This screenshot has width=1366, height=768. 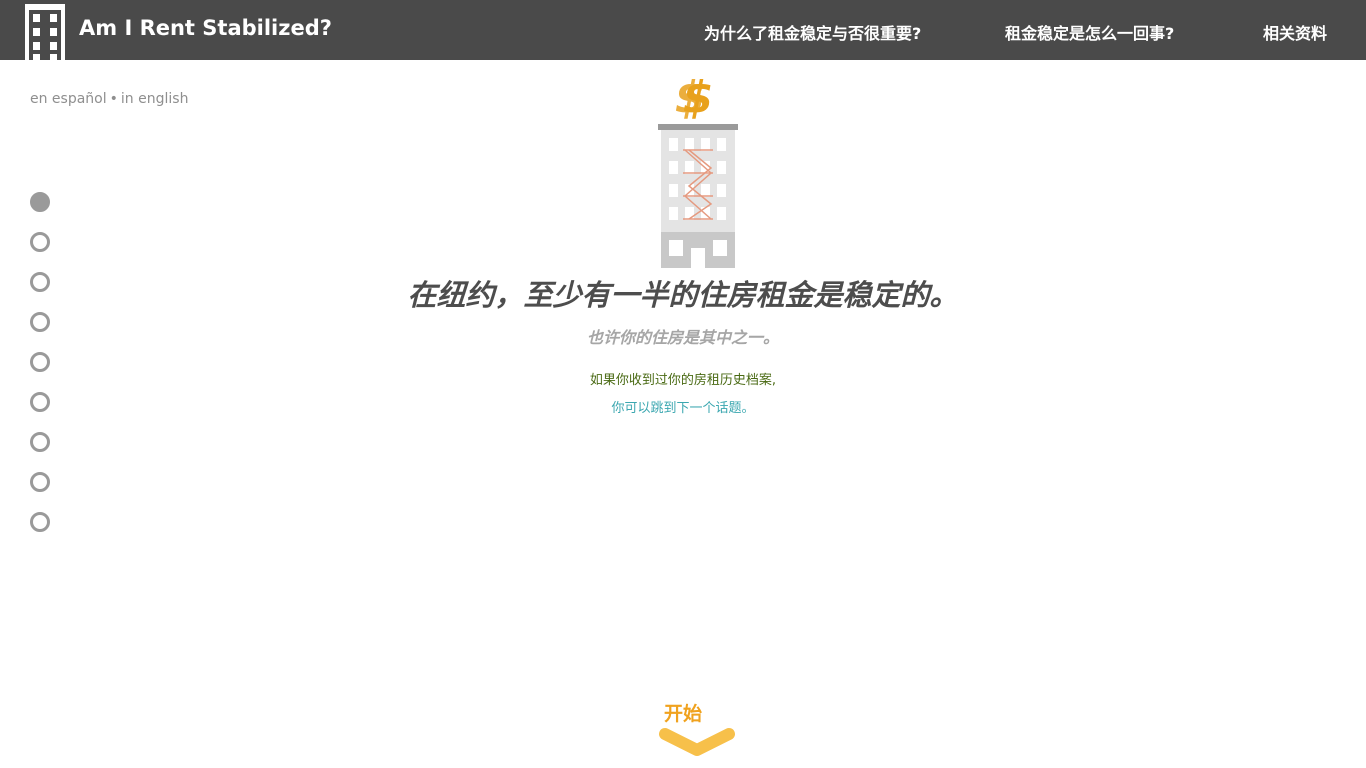 I want to click on chevron-down-icon, so click(x=697, y=742).